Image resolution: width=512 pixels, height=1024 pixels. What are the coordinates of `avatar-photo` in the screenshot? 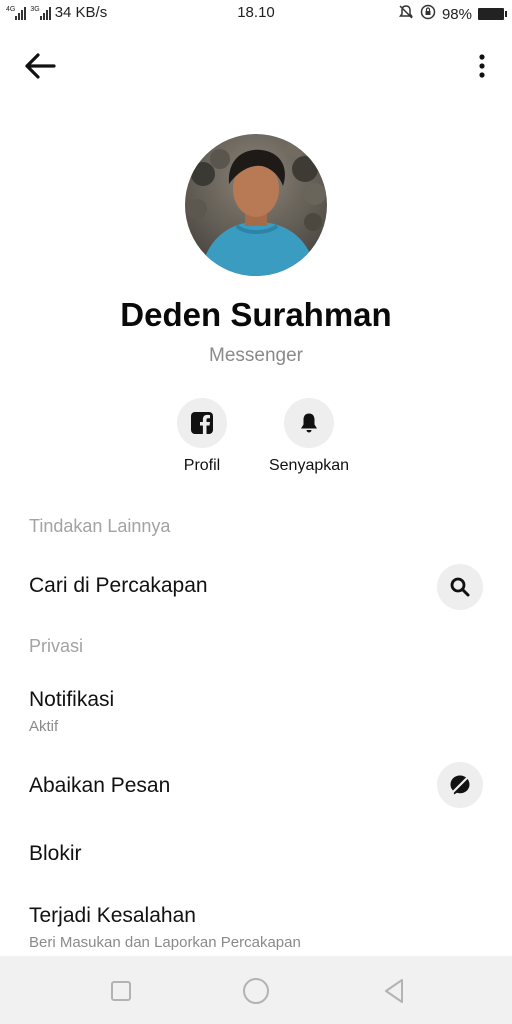 It's located at (256, 205).